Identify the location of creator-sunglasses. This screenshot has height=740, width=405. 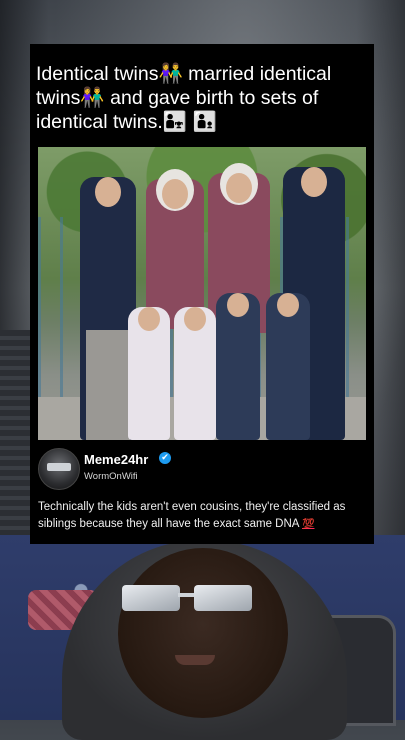
(187, 600).